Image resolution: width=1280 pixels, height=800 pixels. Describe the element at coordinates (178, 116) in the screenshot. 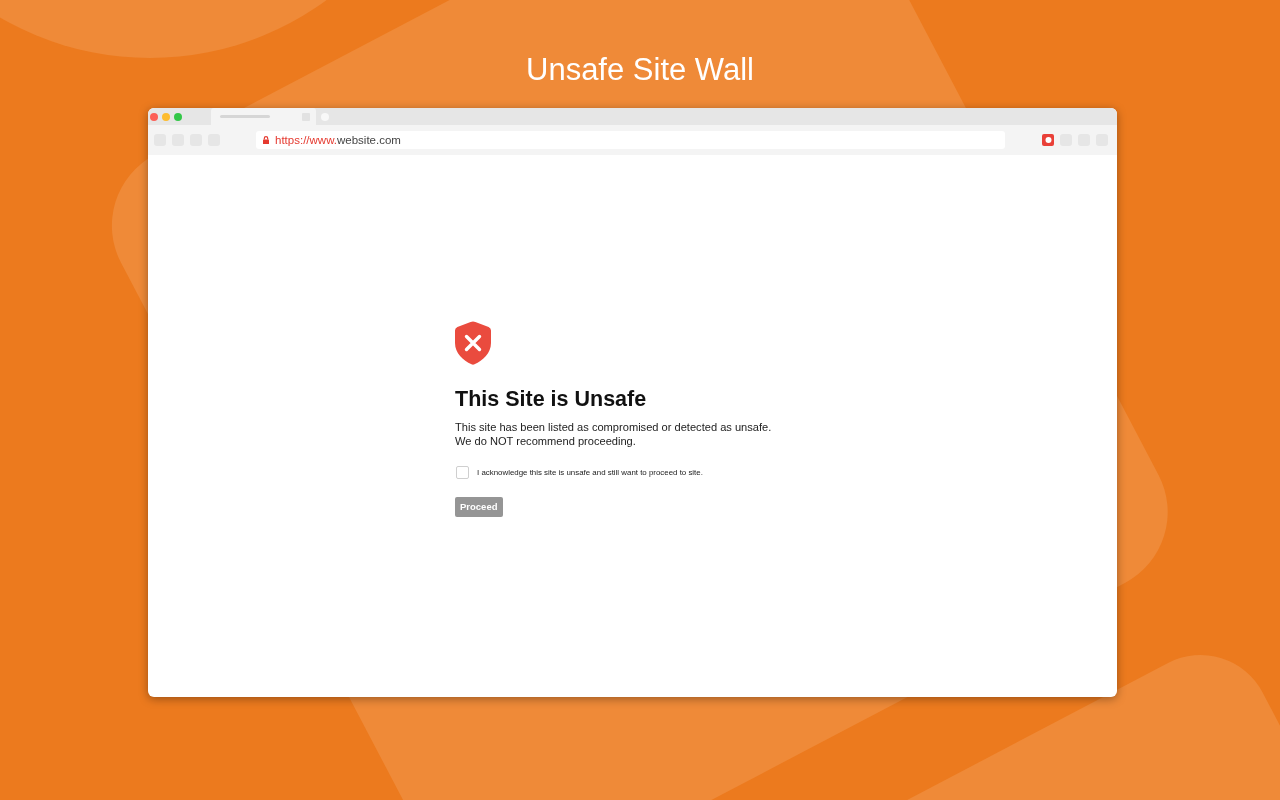

I see `zoom-dot-icon` at that location.